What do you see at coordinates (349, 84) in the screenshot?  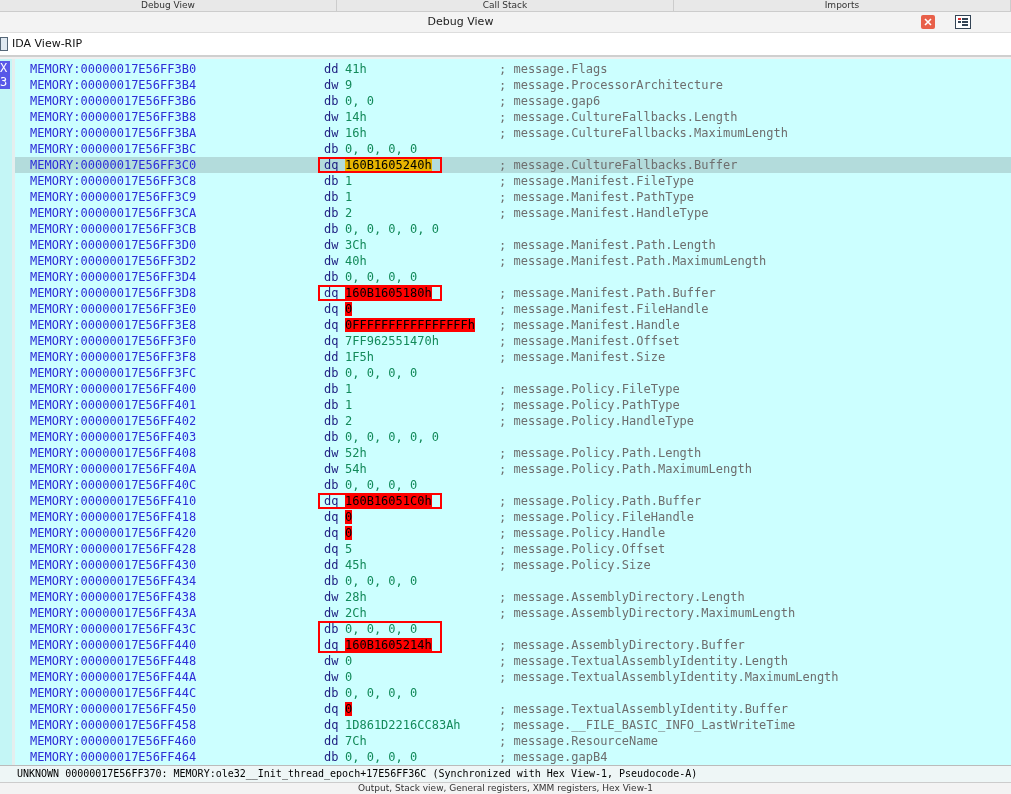 I see `value: 9` at bounding box center [349, 84].